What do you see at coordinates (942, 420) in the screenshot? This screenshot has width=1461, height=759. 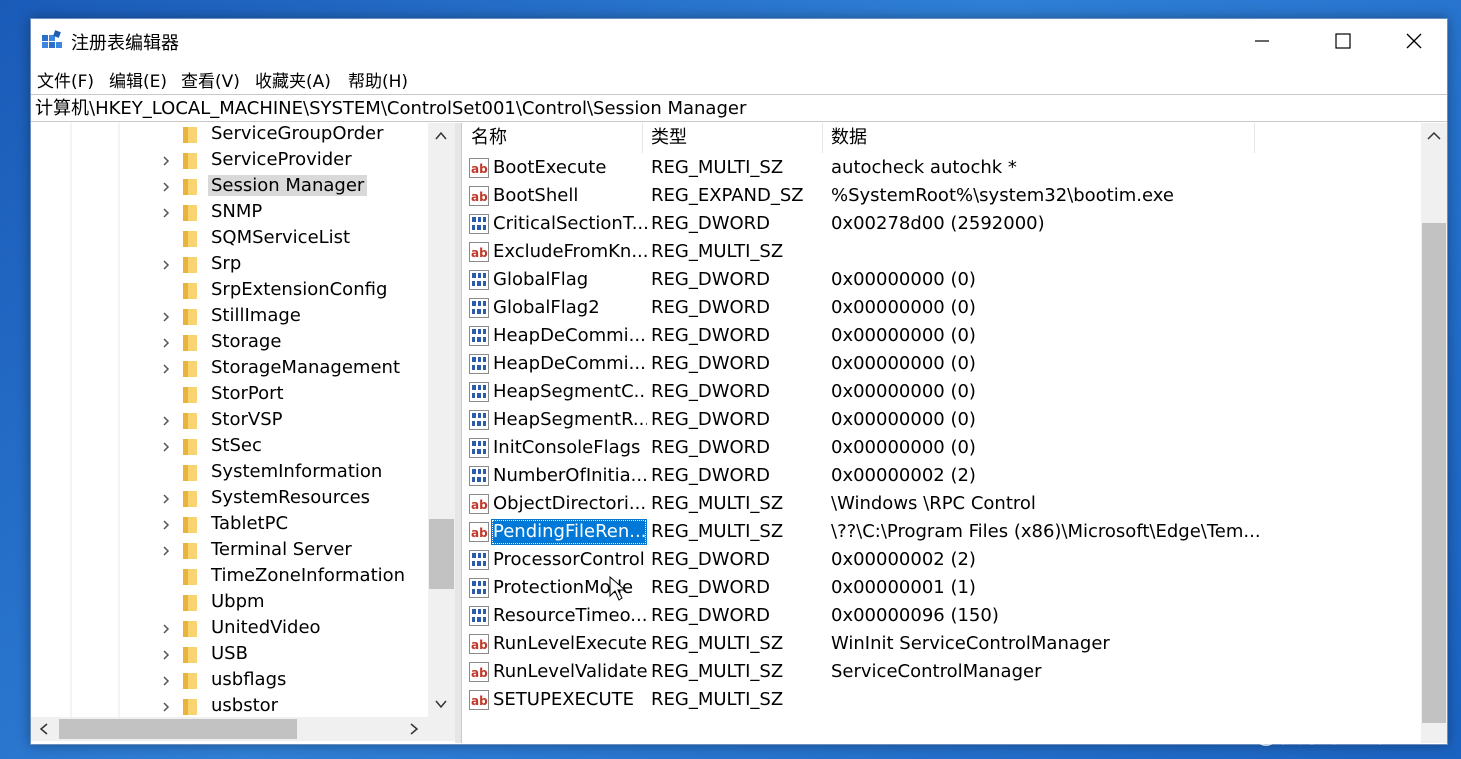 I see `value-row: HeapSegmentR... REG_DWORD 0x00000000 (0)` at bounding box center [942, 420].